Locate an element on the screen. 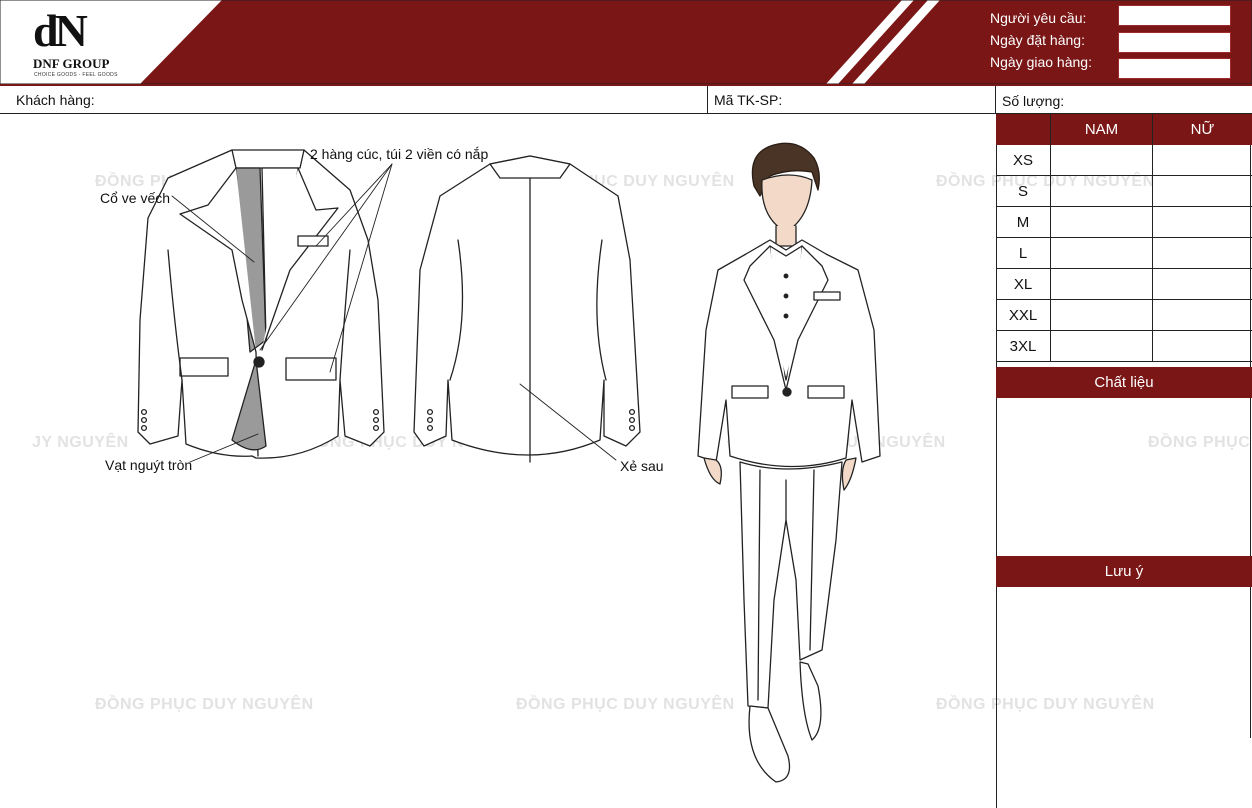 This screenshot has width=1252, height=808. annotation-buttons-pockets: 2 hàng cúc, túi 2 viền có nắp is located at coordinates (399, 154).